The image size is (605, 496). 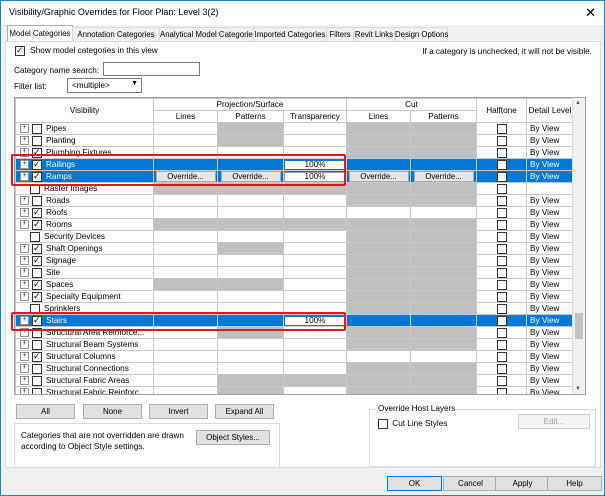 I want to click on category-name-cell: + Structural Fabric Areas, so click(x=84, y=380).